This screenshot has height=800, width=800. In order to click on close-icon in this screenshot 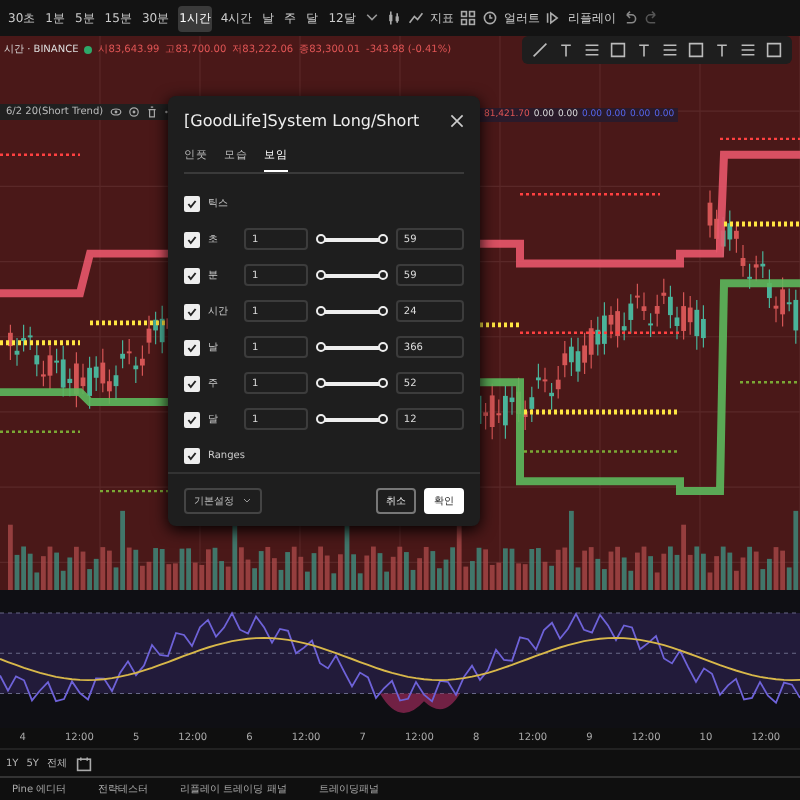, I will do `click(457, 120)`.